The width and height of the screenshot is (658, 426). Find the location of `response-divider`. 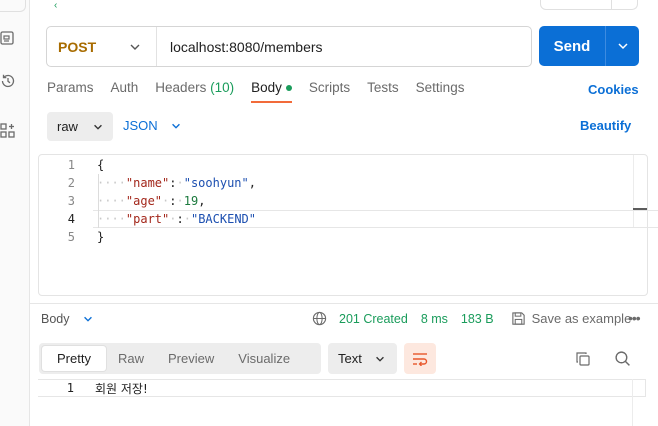

response-divider is located at coordinates (344, 303).